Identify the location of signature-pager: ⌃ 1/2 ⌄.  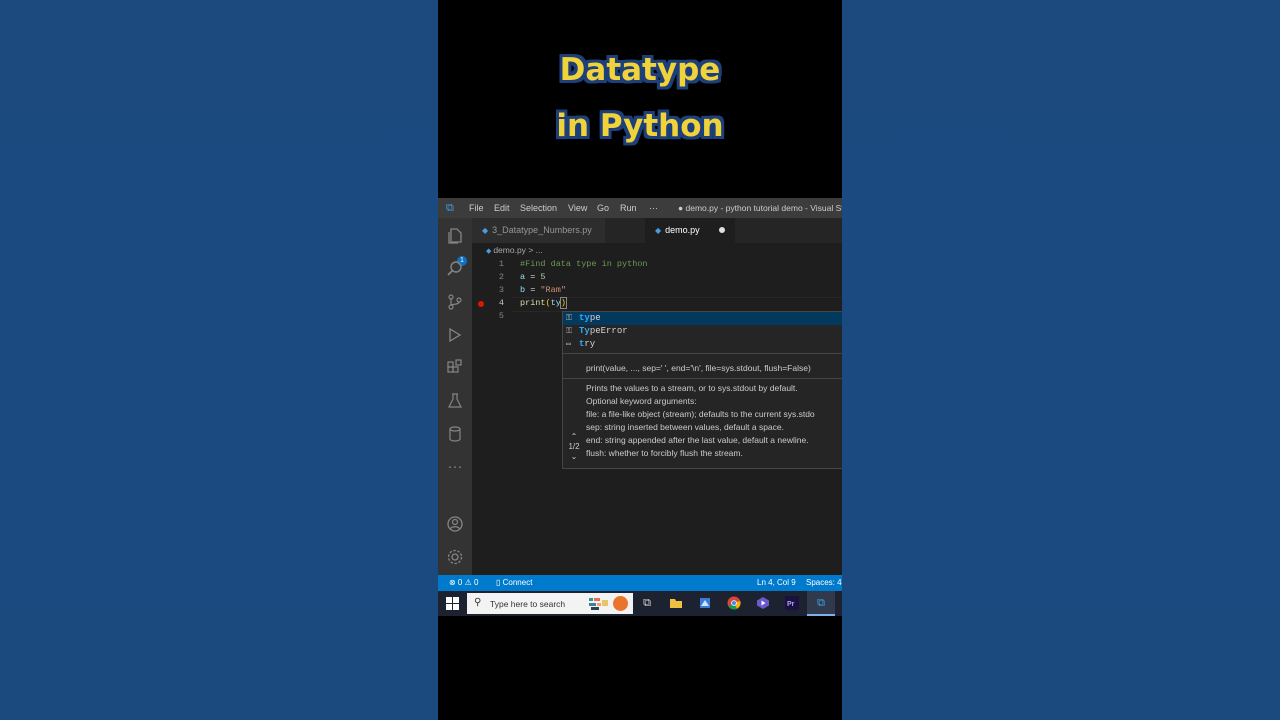
(574, 447).